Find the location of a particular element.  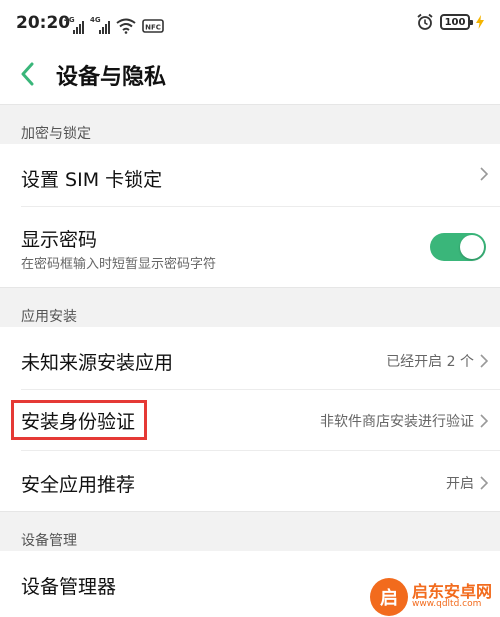

nfc-icon: NFC is located at coordinates (153, 26).